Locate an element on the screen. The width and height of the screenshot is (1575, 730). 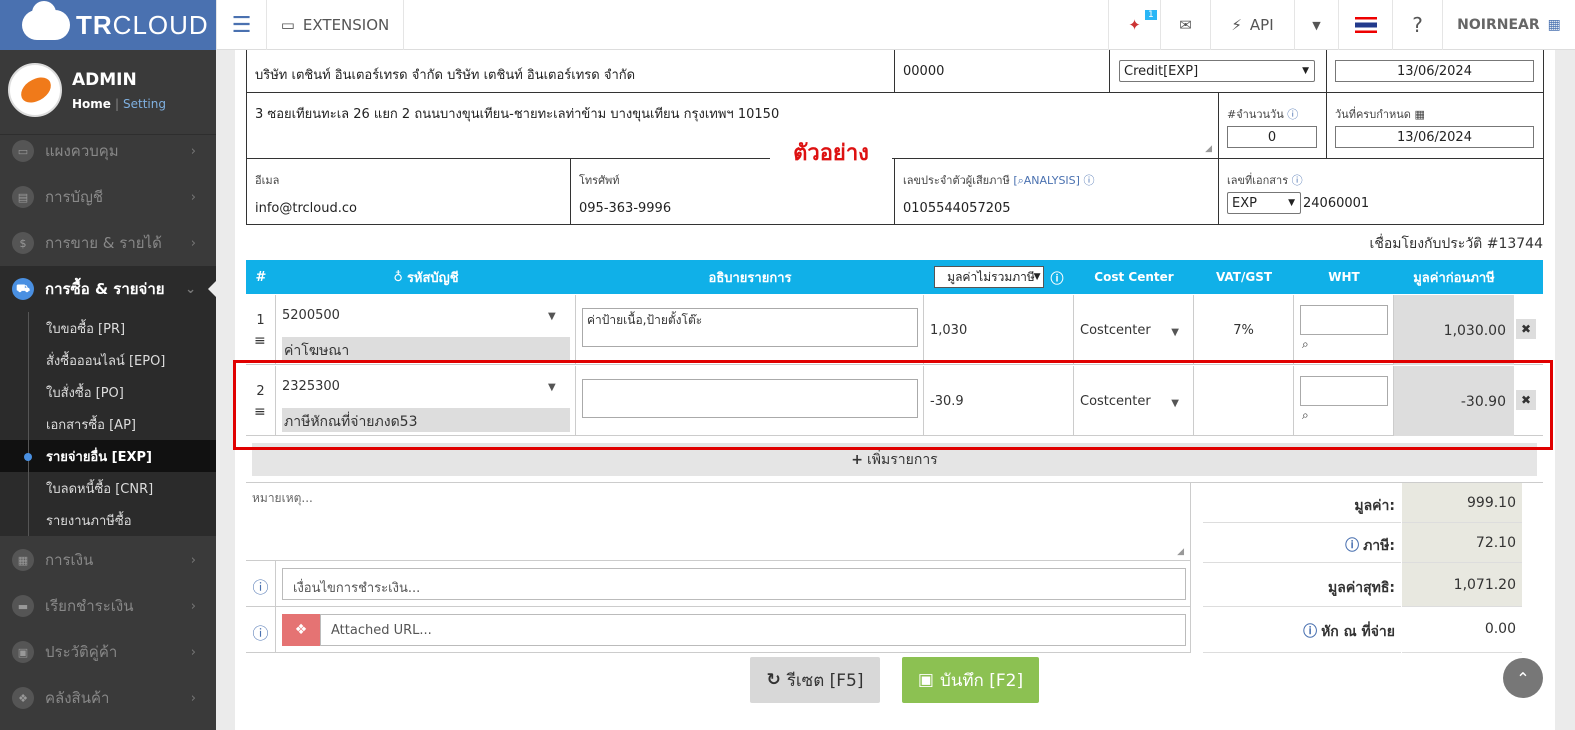
submenu-ap: เอกสารซื้อ [AP] is located at coordinates (108, 424).